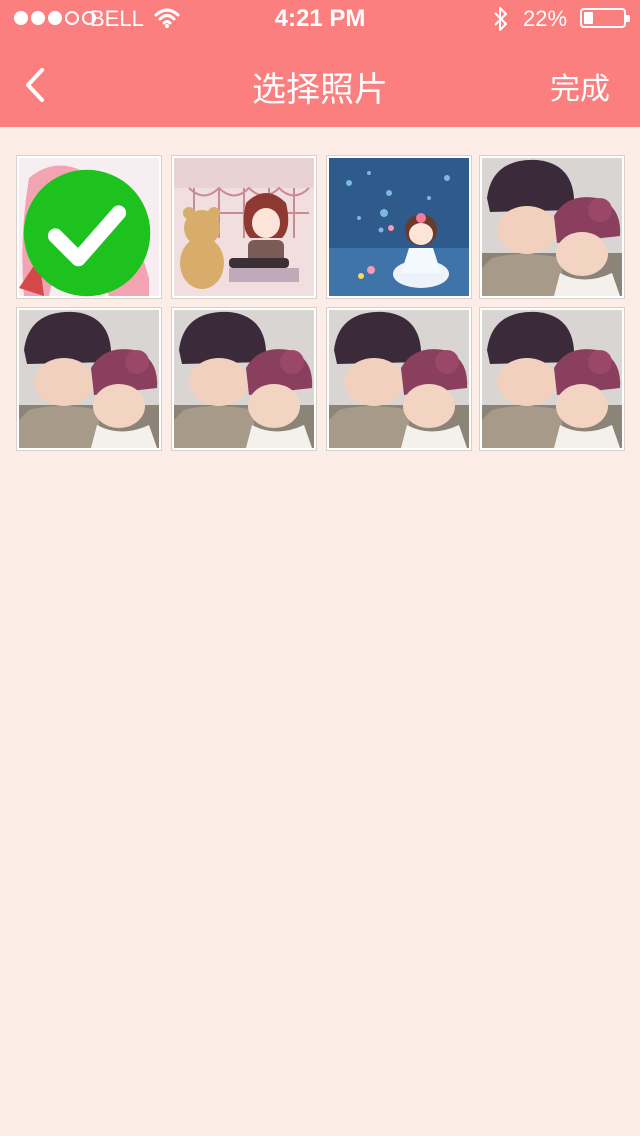 This screenshot has height=1136, width=640. What do you see at coordinates (580, 86) in the screenshot?
I see `done-button: 完成` at bounding box center [580, 86].